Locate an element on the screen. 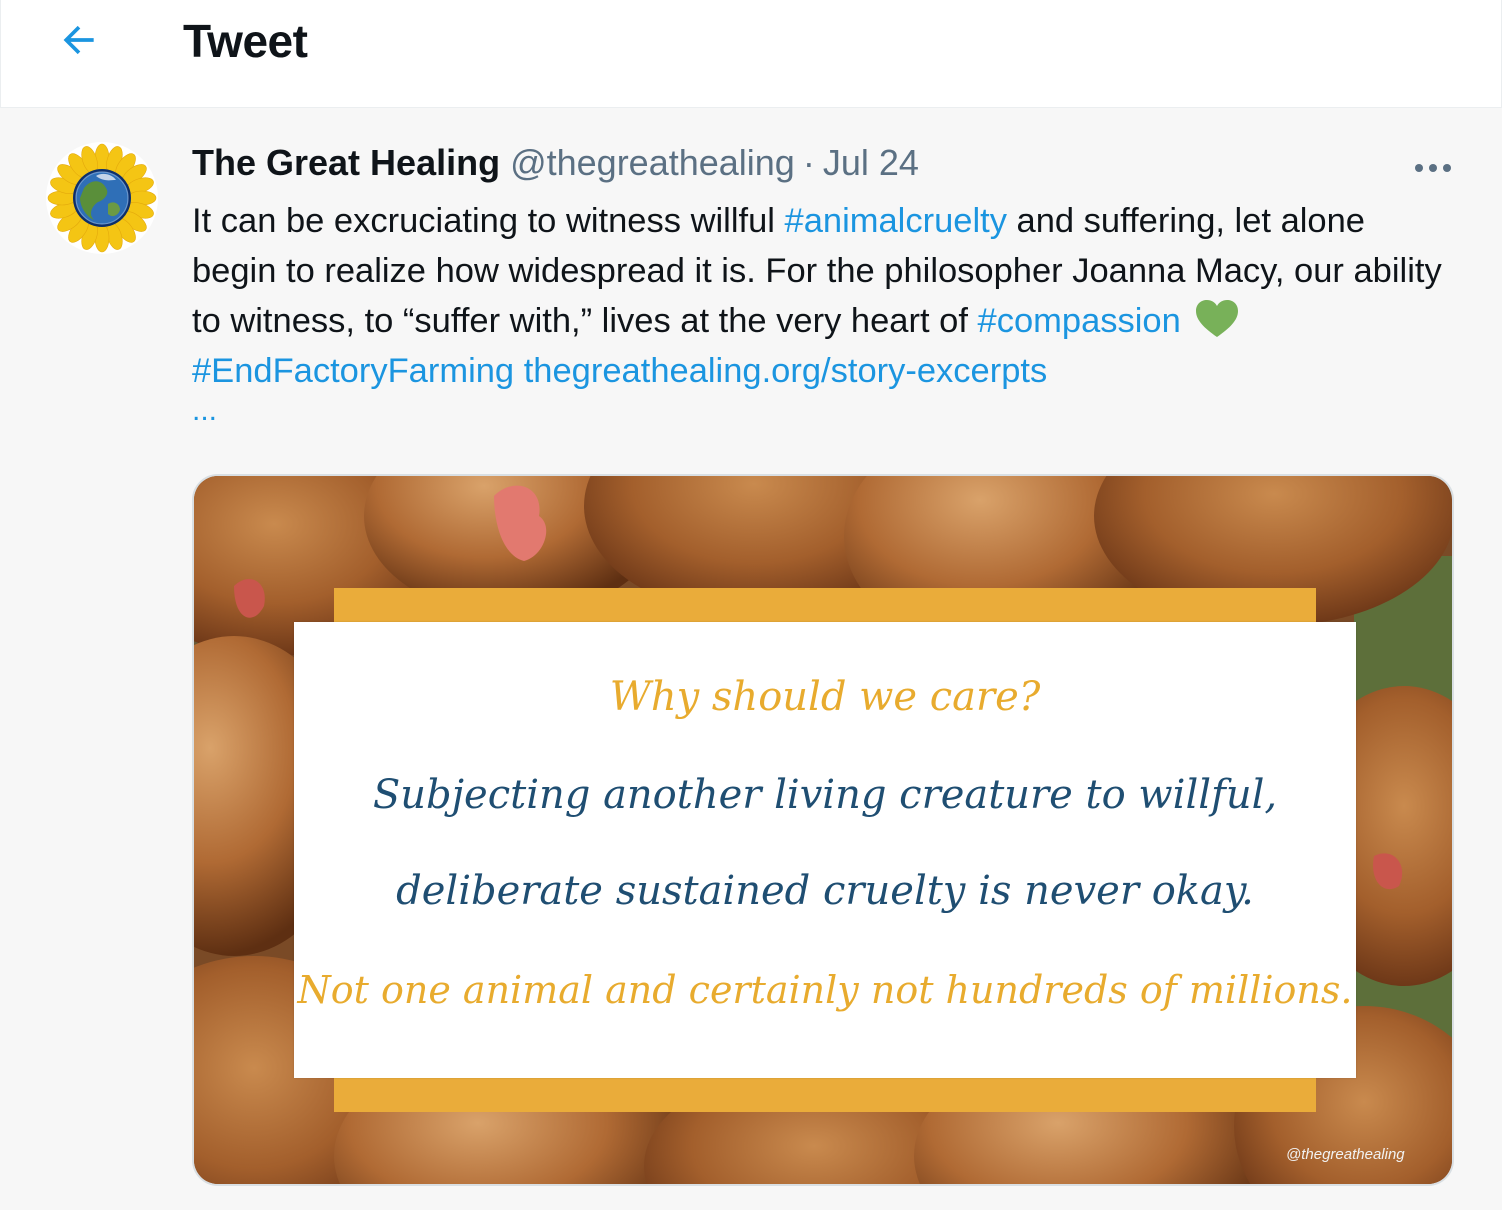 This screenshot has width=1502, height=1210. back-button is located at coordinates (79, 40).